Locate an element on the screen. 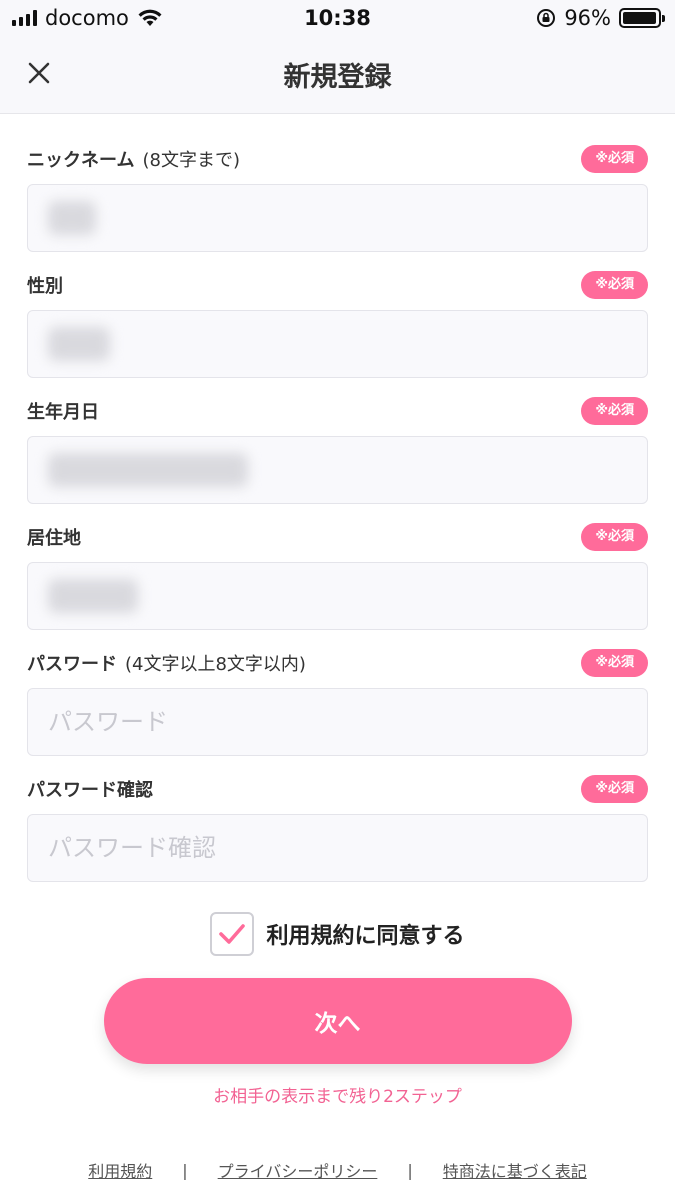  status-right: 96% is located at coordinates (600, 18).